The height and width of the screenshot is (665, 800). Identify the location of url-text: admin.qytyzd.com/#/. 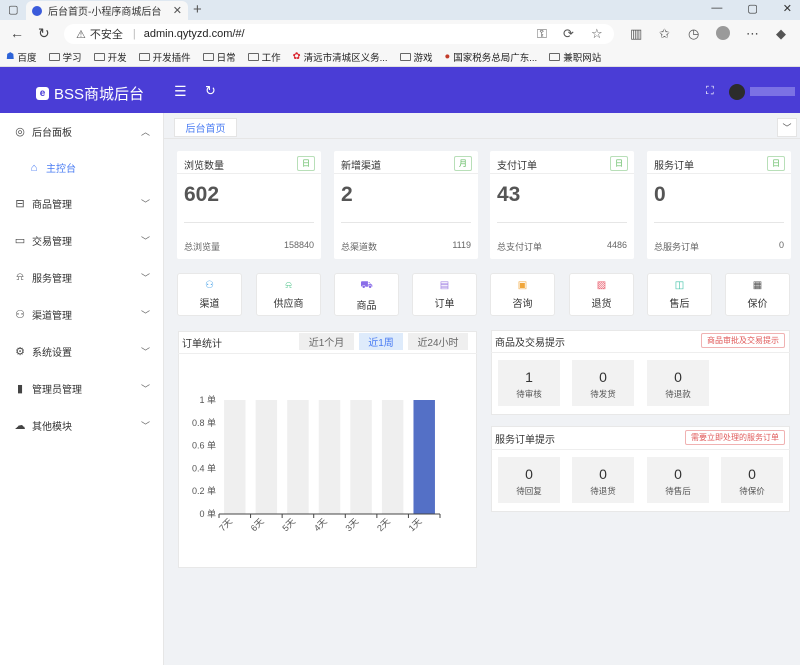
(194, 34).